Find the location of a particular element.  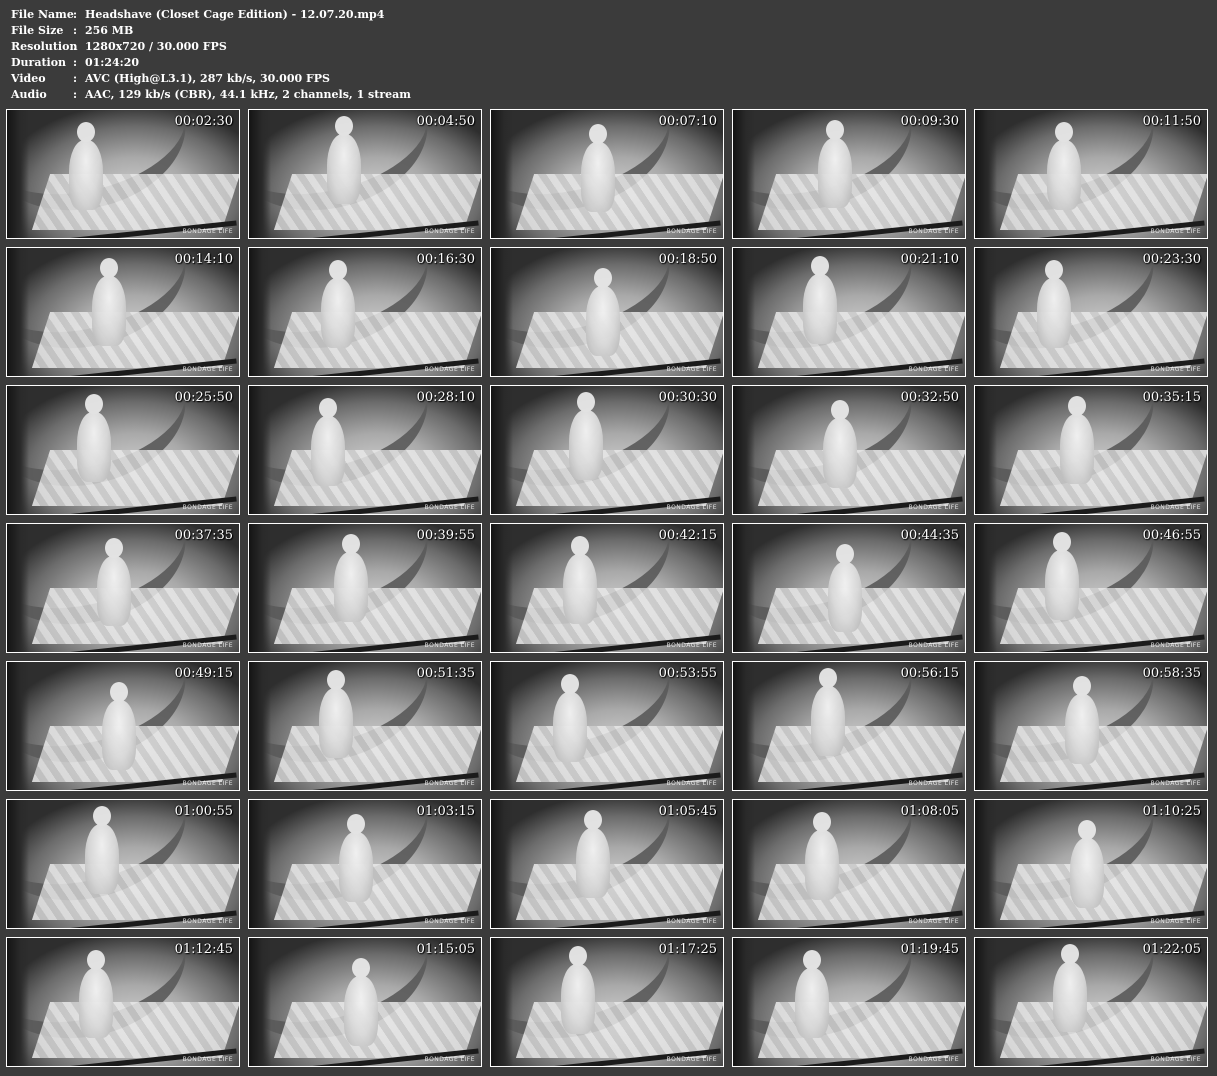

video-thumbnail: 00:07:10 BONDAGE LIFE is located at coordinates (607, 174).